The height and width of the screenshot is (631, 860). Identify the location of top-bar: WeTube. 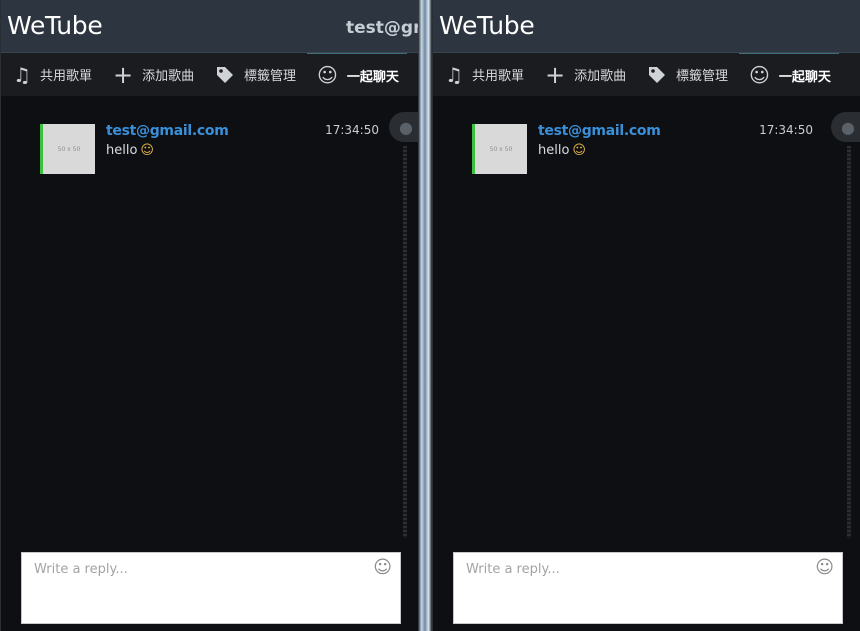
(646, 26).